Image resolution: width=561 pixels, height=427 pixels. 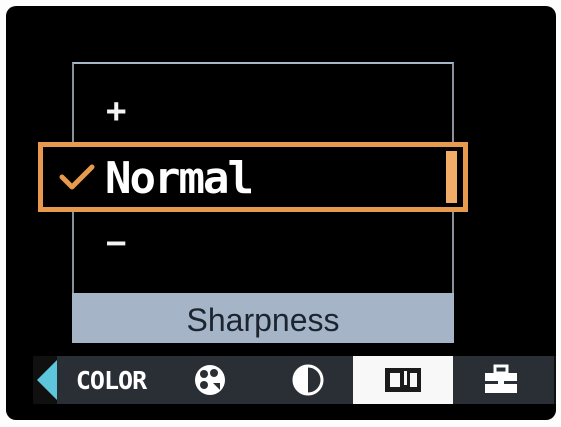 I want to click on left-arrow-icon, so click(x=46, y=380).